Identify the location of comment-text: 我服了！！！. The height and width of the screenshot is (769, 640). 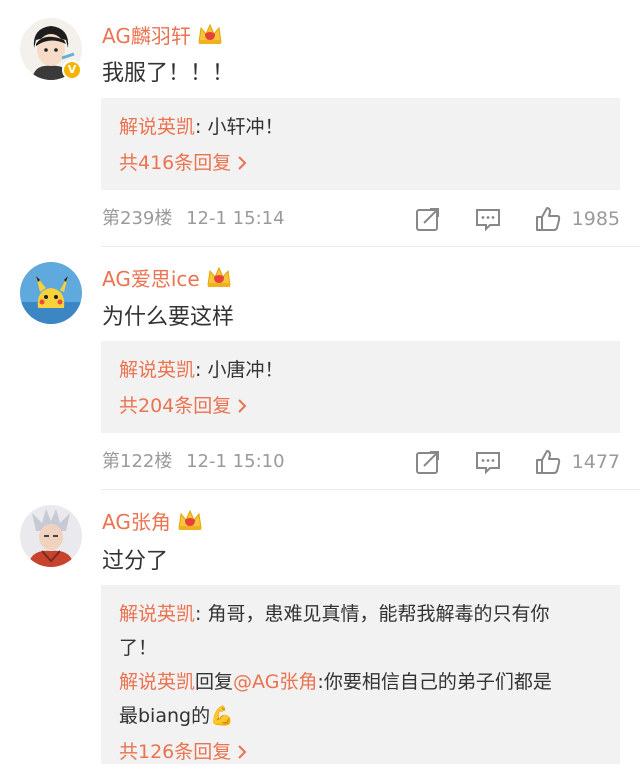
(168, 73).